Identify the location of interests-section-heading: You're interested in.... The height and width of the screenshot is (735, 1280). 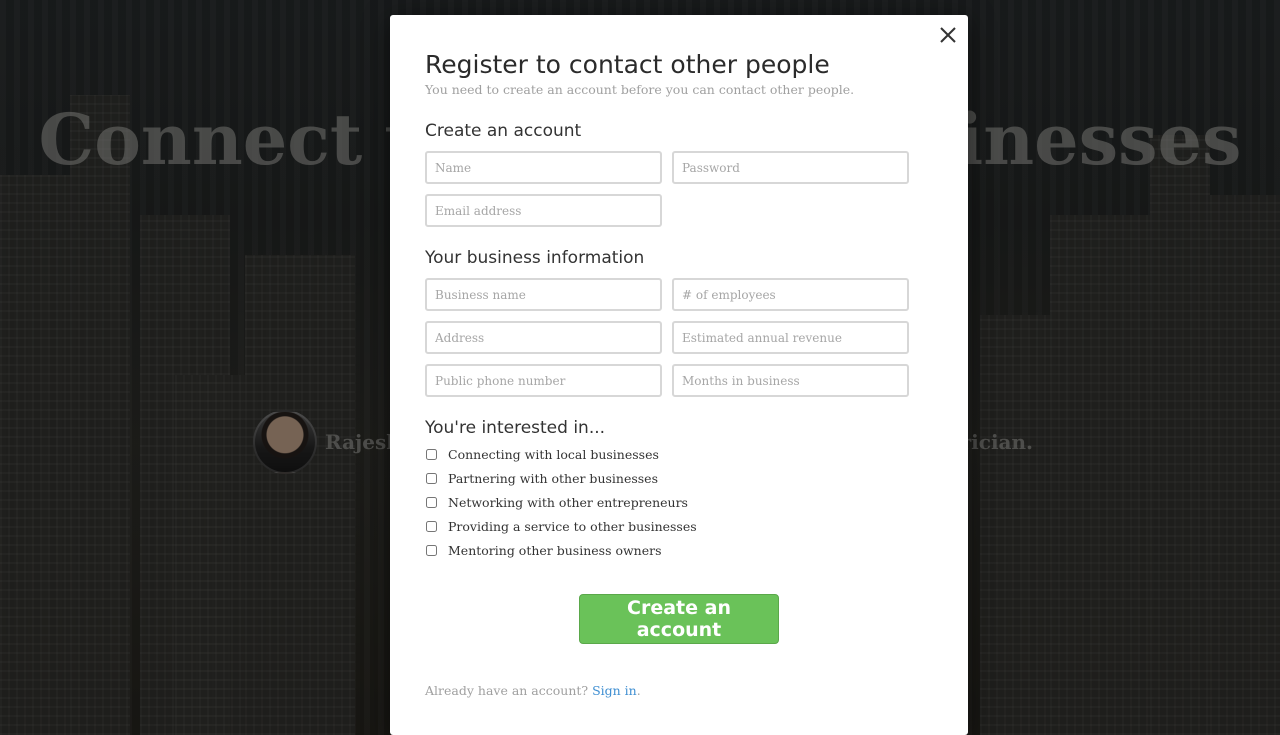
(515, 428).